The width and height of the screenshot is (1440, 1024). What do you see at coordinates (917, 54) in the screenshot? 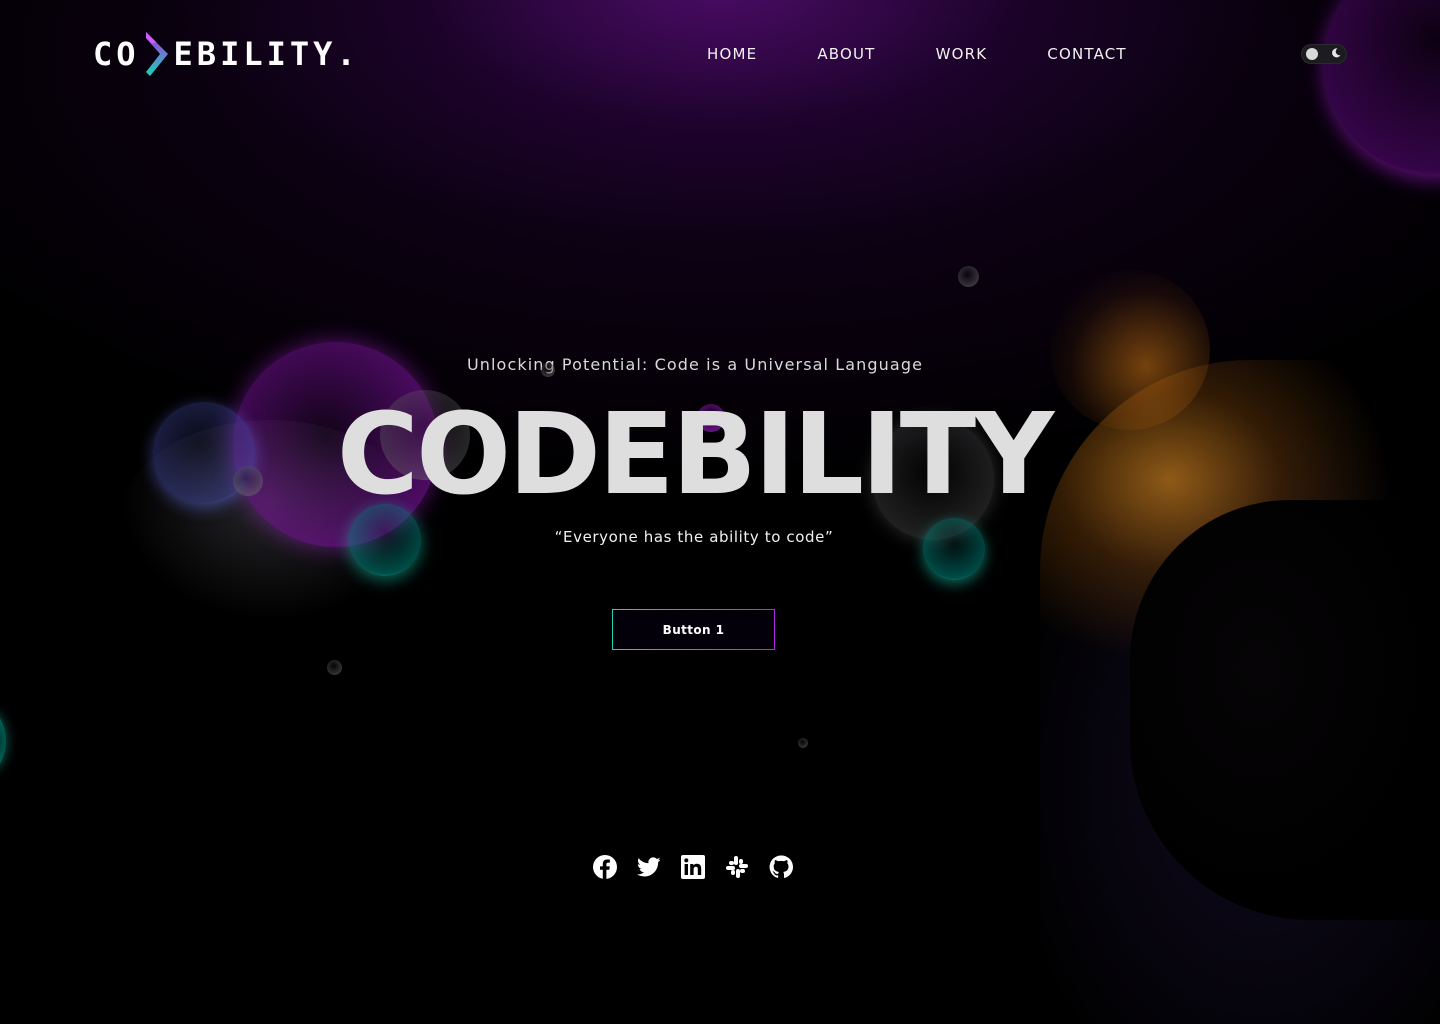
I see `main-nav: HOME ABOUT WORK CONTACT` at bounding box center [917, 54].